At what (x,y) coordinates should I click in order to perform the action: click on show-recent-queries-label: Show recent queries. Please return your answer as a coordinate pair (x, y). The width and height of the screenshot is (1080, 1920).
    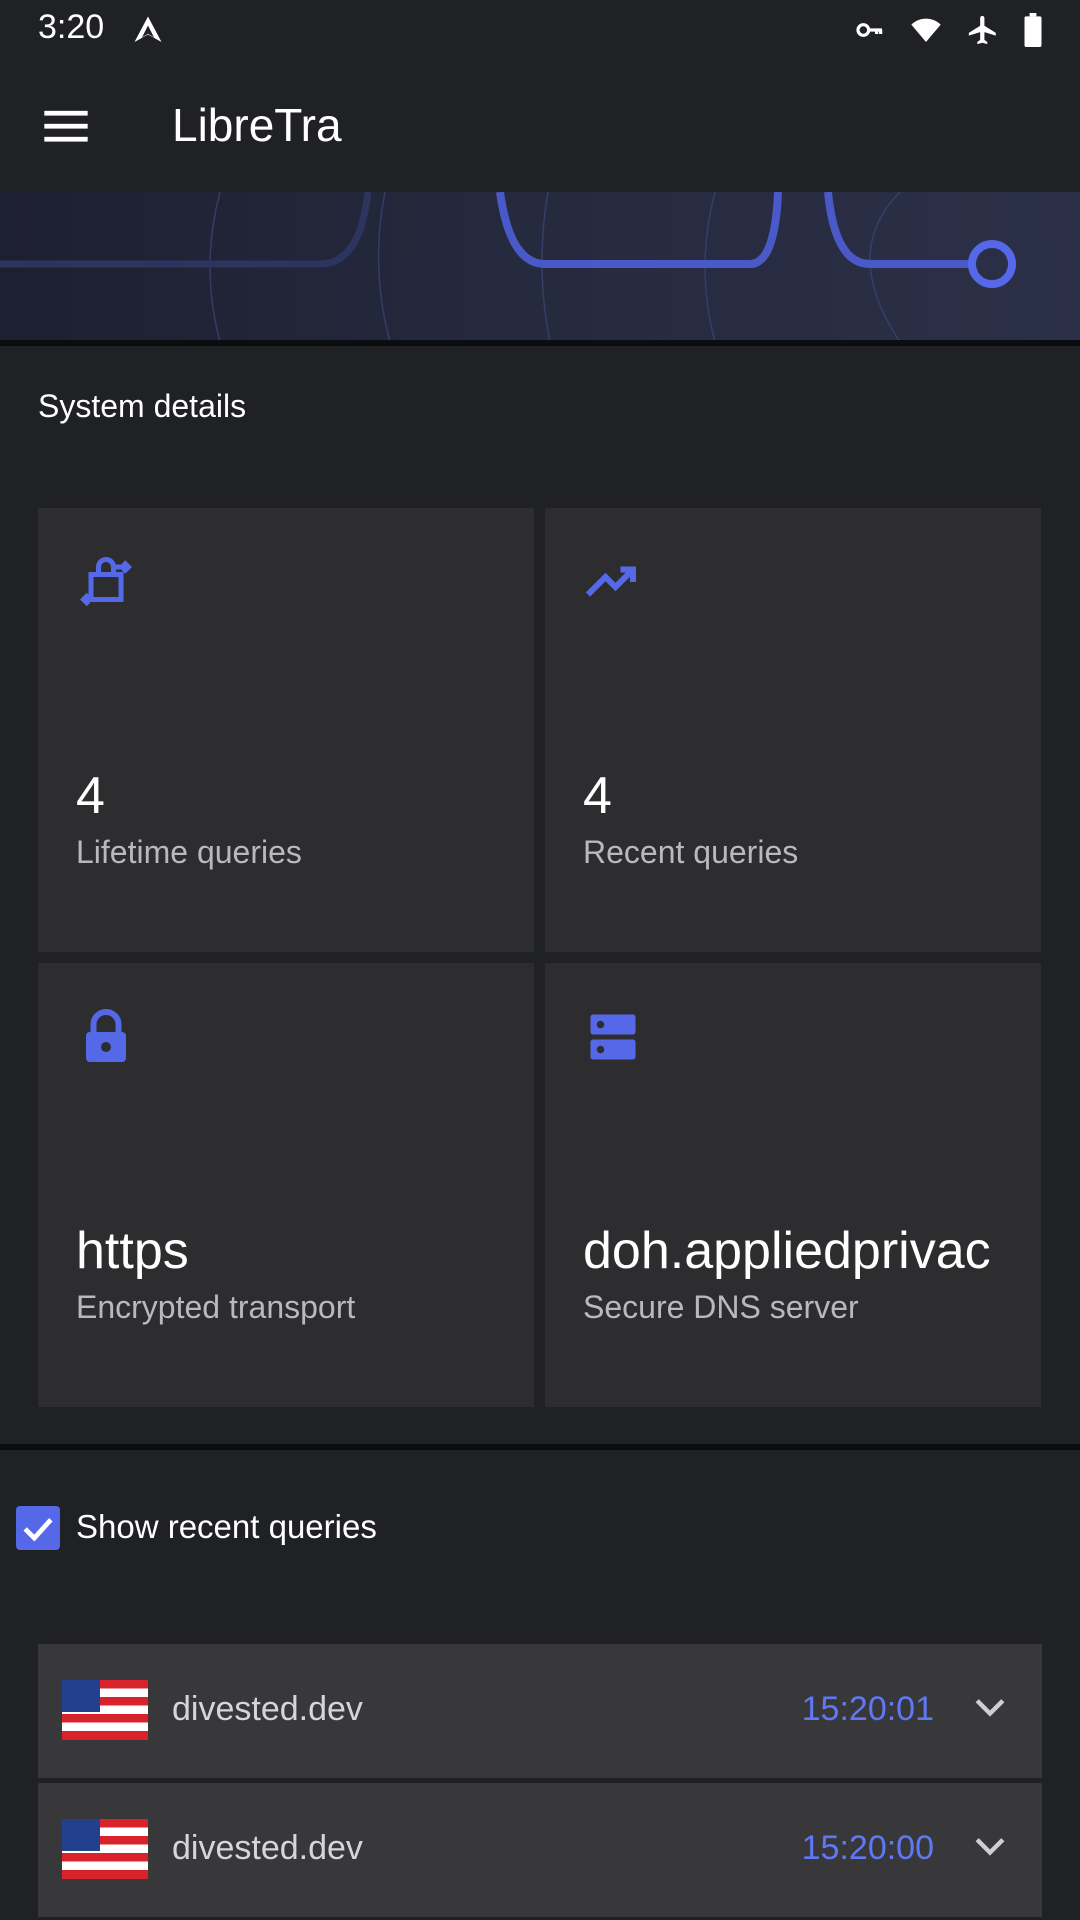
    Looking at the image, I should click on (226, 1527).